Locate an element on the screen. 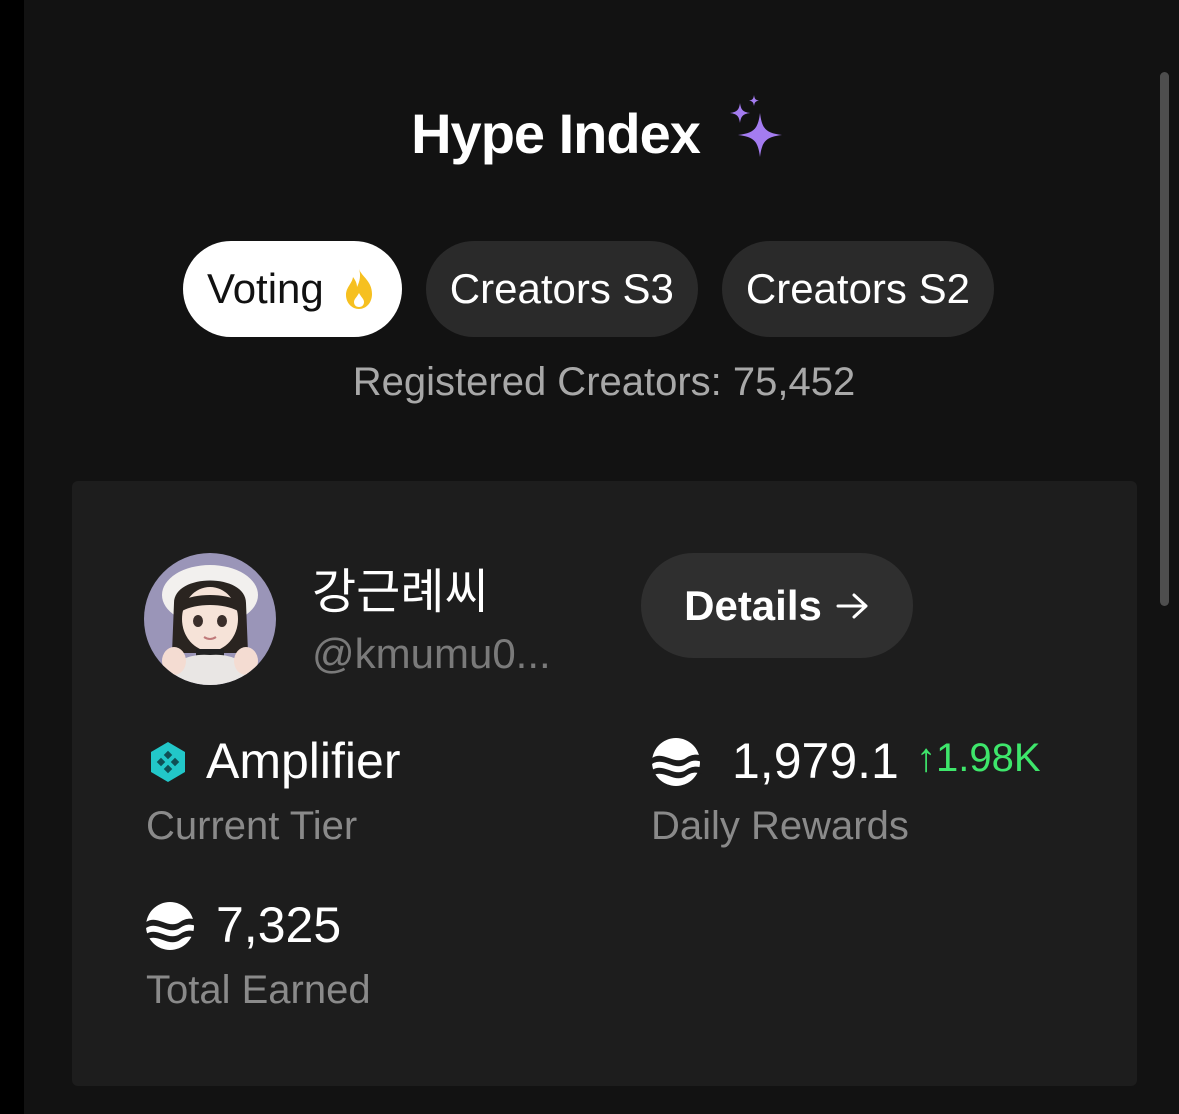 The height and width of the screenshot is (1114, 1179). tab-voting: Voting is located at coordinates (292, 289).